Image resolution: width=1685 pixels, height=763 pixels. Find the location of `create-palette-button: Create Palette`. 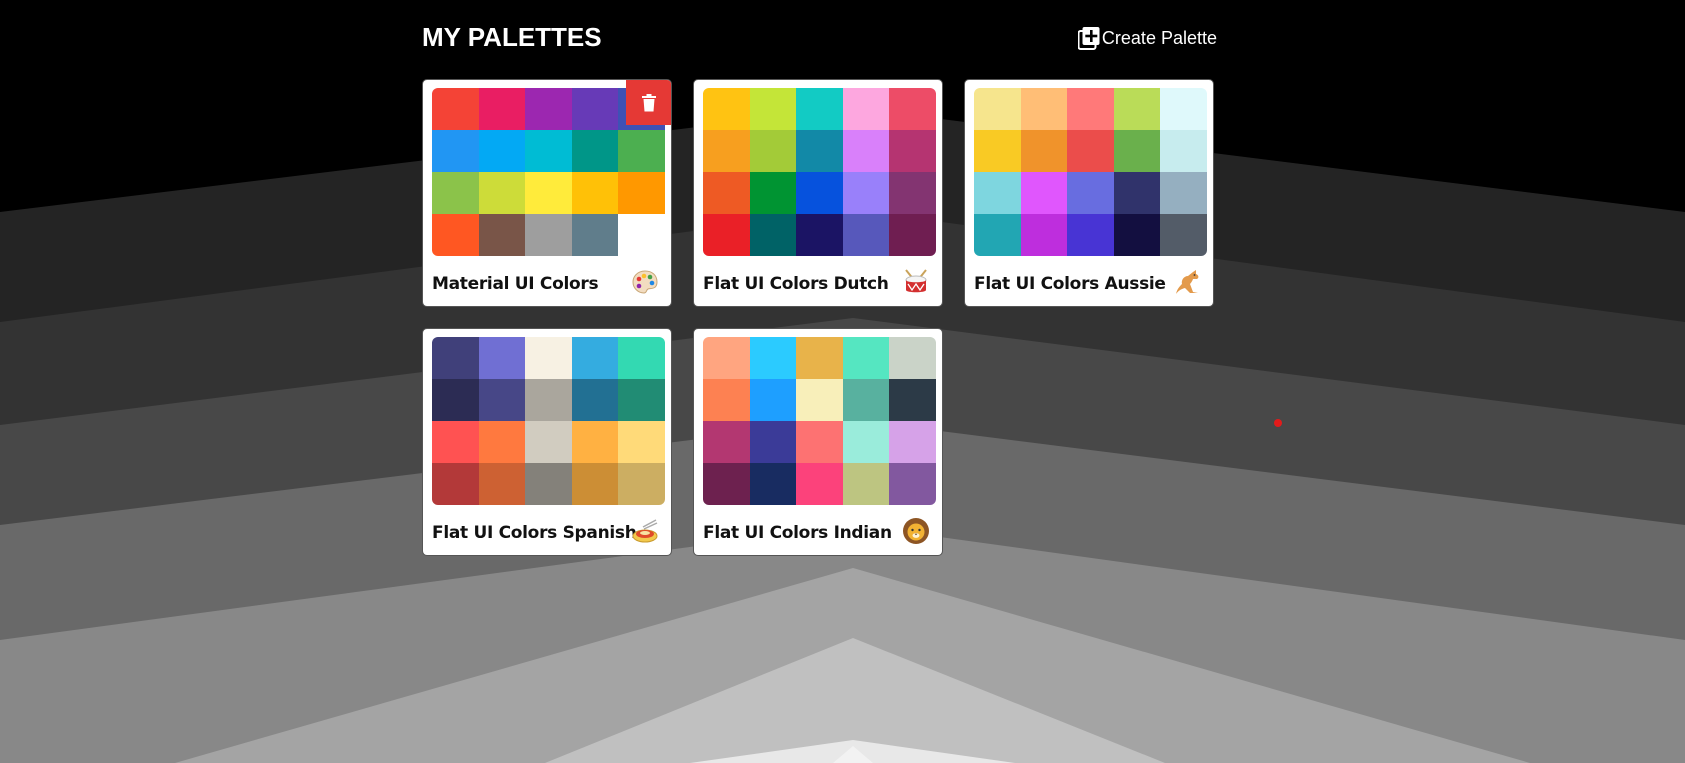

create-palette-button: Create Palette is located at coordinates (1147, 38).